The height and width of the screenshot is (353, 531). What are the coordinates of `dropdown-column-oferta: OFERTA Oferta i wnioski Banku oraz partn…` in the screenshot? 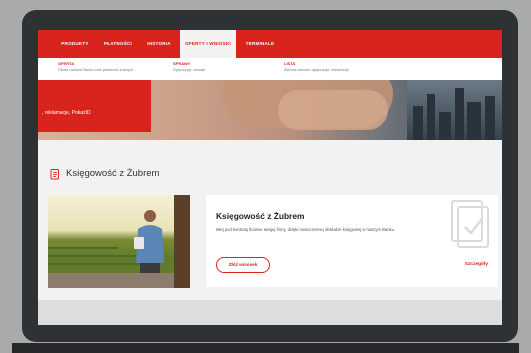 It's located at (97, 66).